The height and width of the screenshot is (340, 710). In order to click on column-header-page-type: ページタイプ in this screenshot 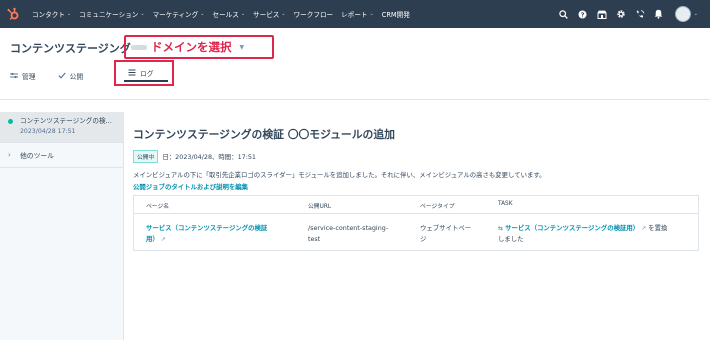, I will do `click(437, 207)`.